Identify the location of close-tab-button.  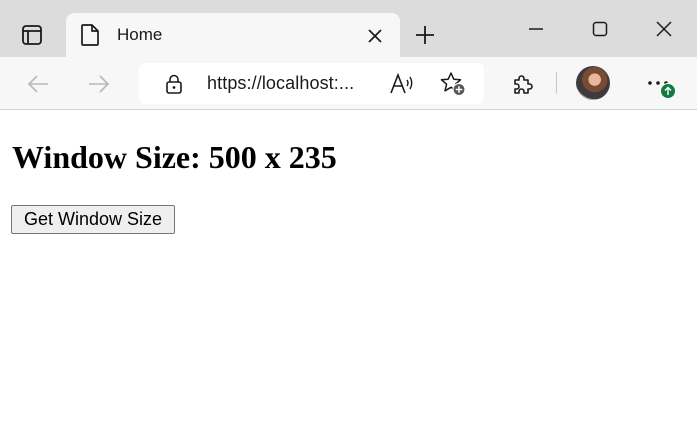
(375, 36).